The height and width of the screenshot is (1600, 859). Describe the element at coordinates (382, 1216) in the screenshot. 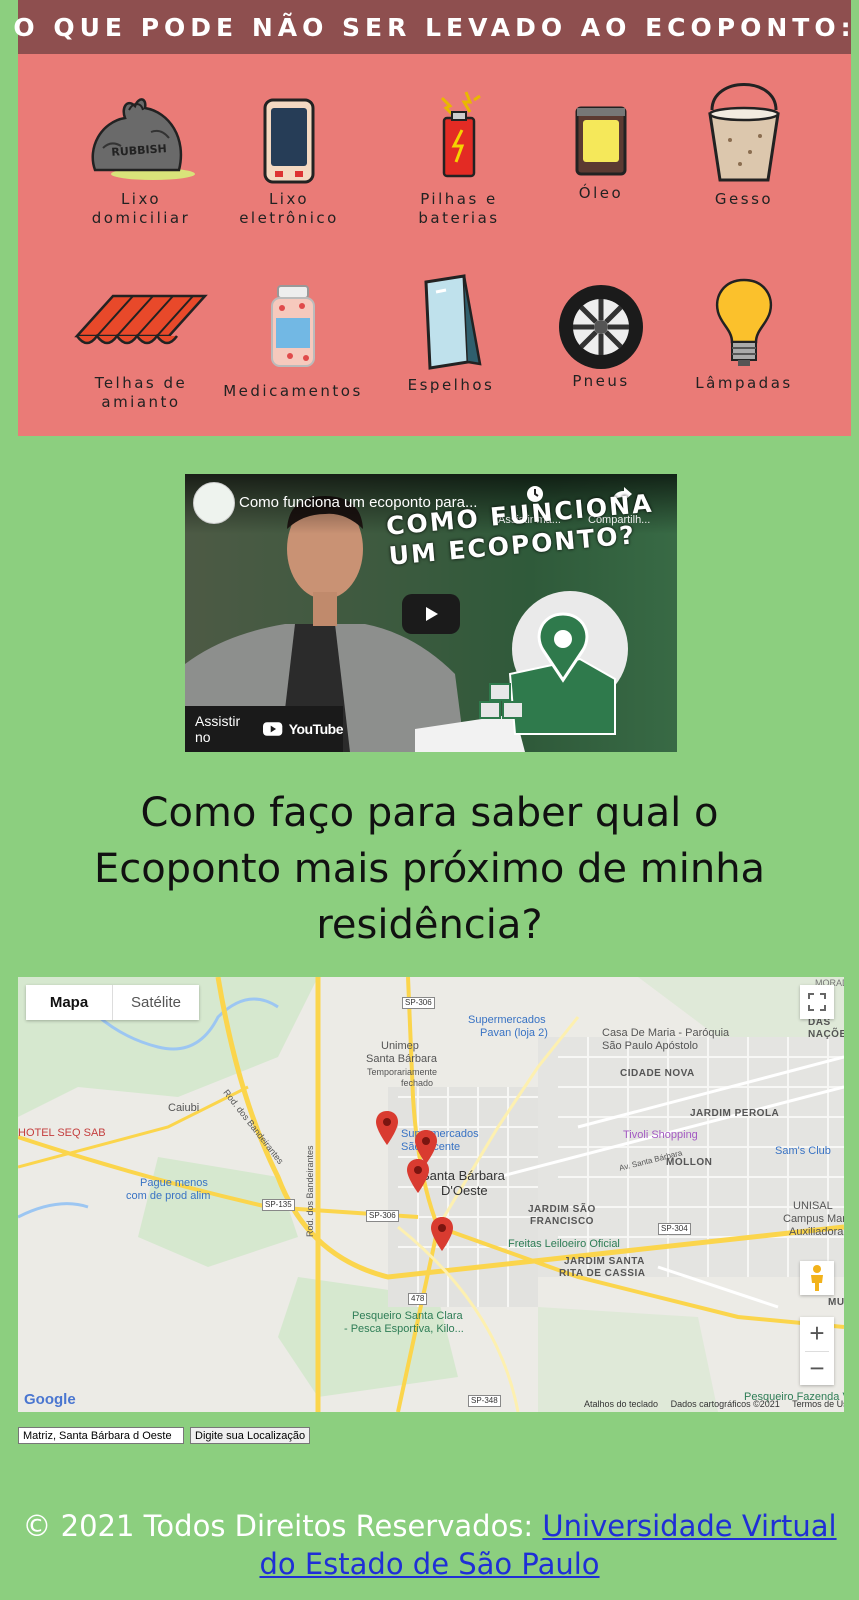

I see `road-shield: SP-306` at that location.